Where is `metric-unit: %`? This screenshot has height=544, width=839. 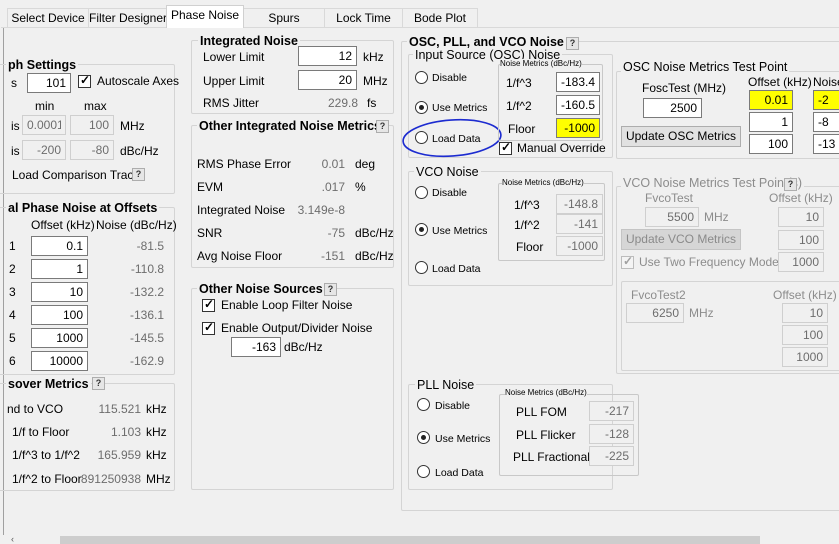
metric-unit: % is located at coordinates (360, 187).